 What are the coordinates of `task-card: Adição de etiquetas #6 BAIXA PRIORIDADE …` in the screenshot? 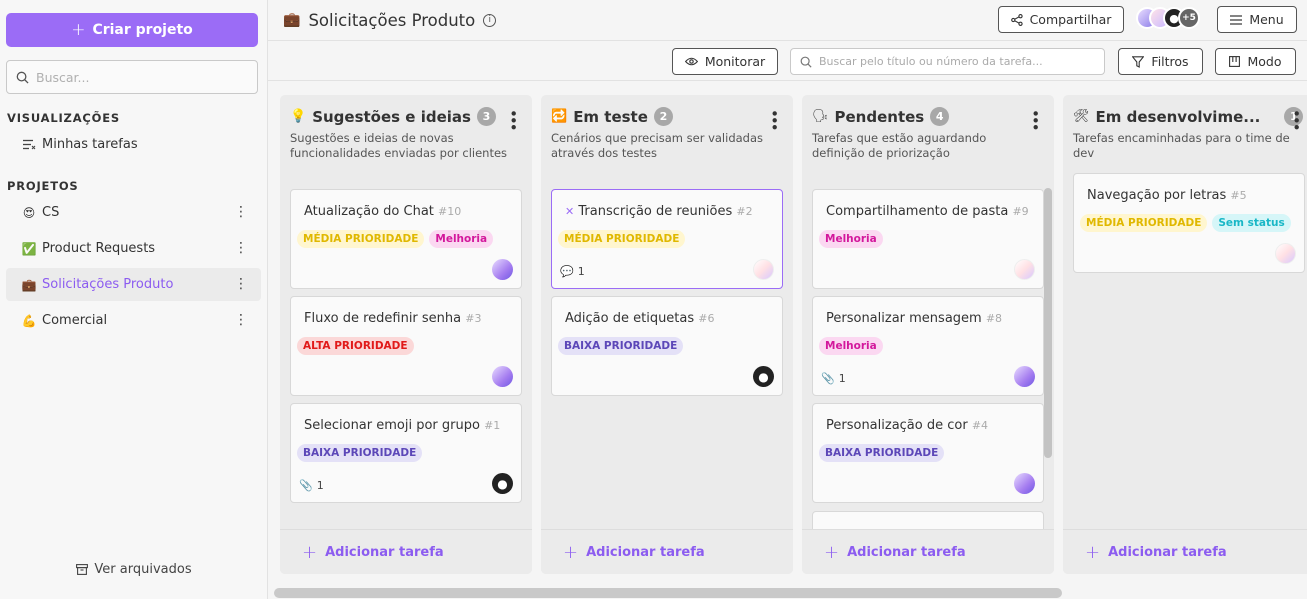 It's located at (667, 346).